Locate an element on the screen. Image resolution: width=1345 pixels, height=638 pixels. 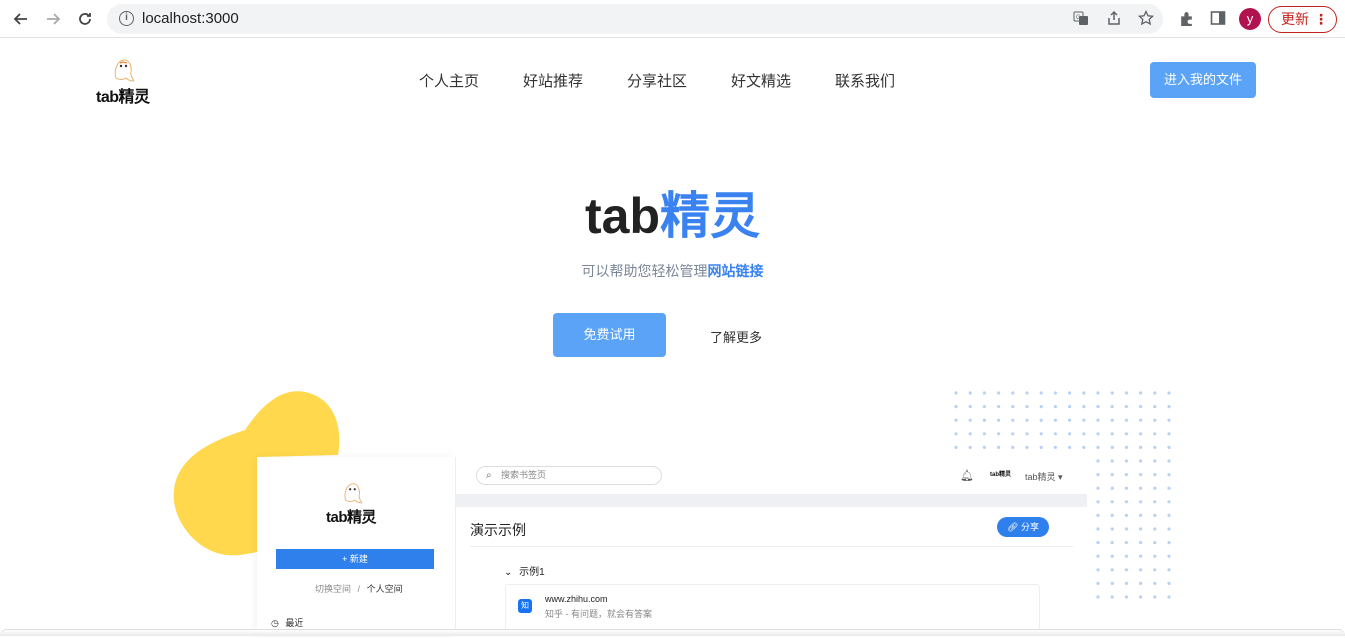
mock-group-label: 示例1 is located at coordinates (532, 572).